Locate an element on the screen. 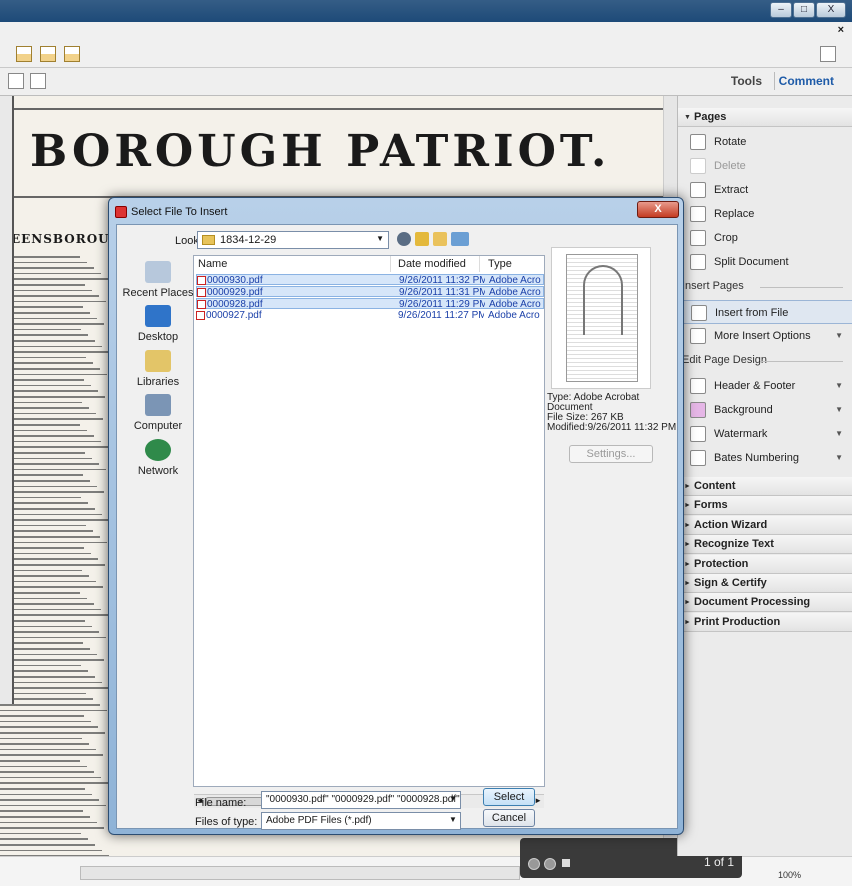 Image resolution: width=852 pixels, height=886 pixels. place-network: Network is located at coordinates (158, 458).